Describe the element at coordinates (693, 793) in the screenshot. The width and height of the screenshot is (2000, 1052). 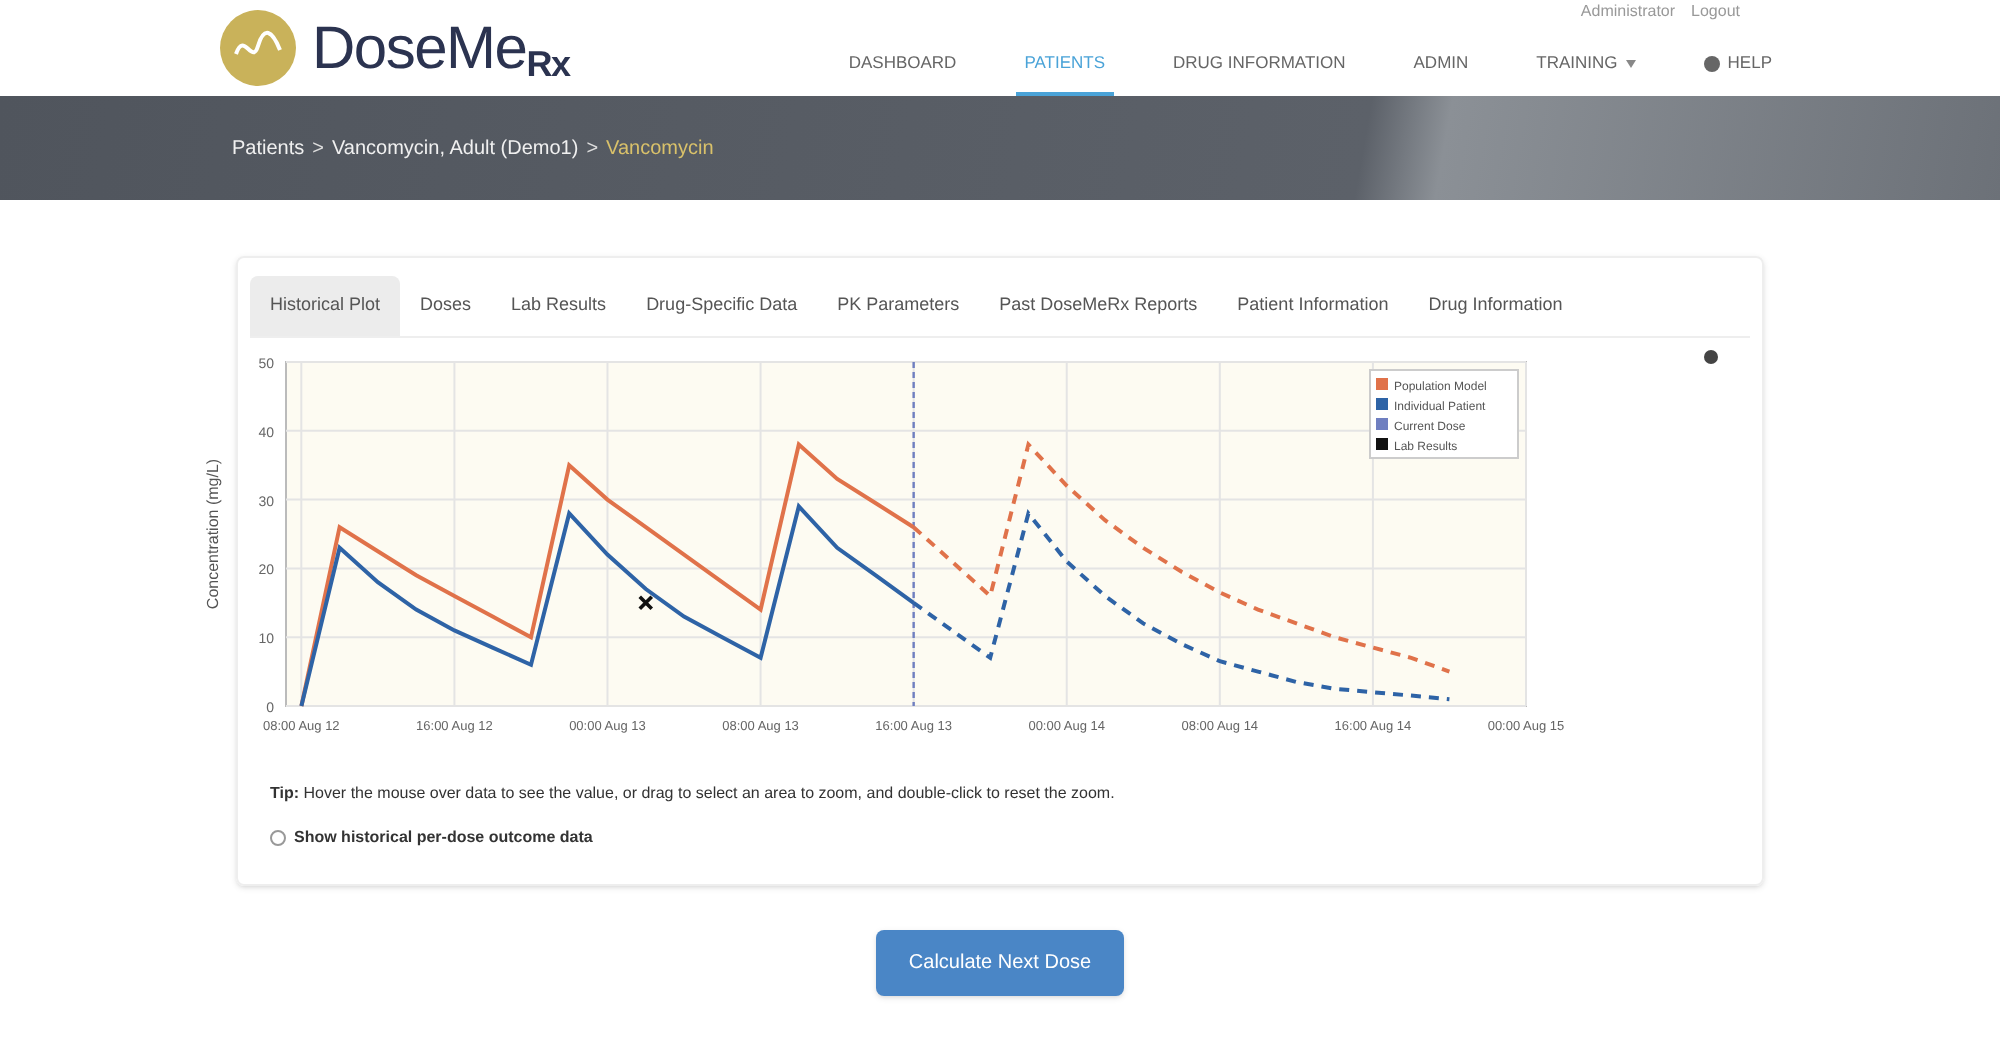
I see `tip-text: Tip: Hover the mouse over data to see the value, or drag to select an area to zoom, and double-click to reset the zoom.` at that location.